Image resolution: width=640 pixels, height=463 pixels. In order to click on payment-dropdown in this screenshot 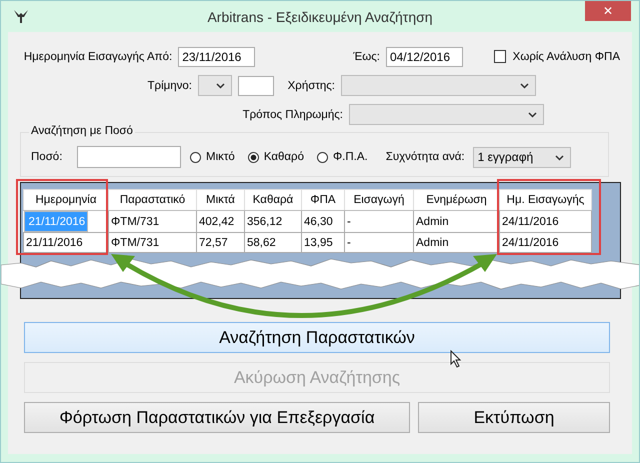, I will do `click(446, 114)`.